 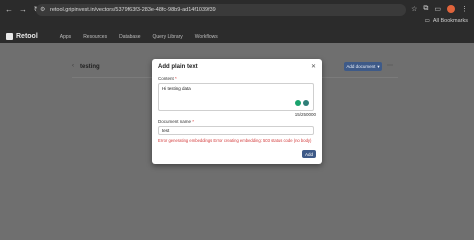 I want to click on doc-name-value: test, so click(x=166, y=130).